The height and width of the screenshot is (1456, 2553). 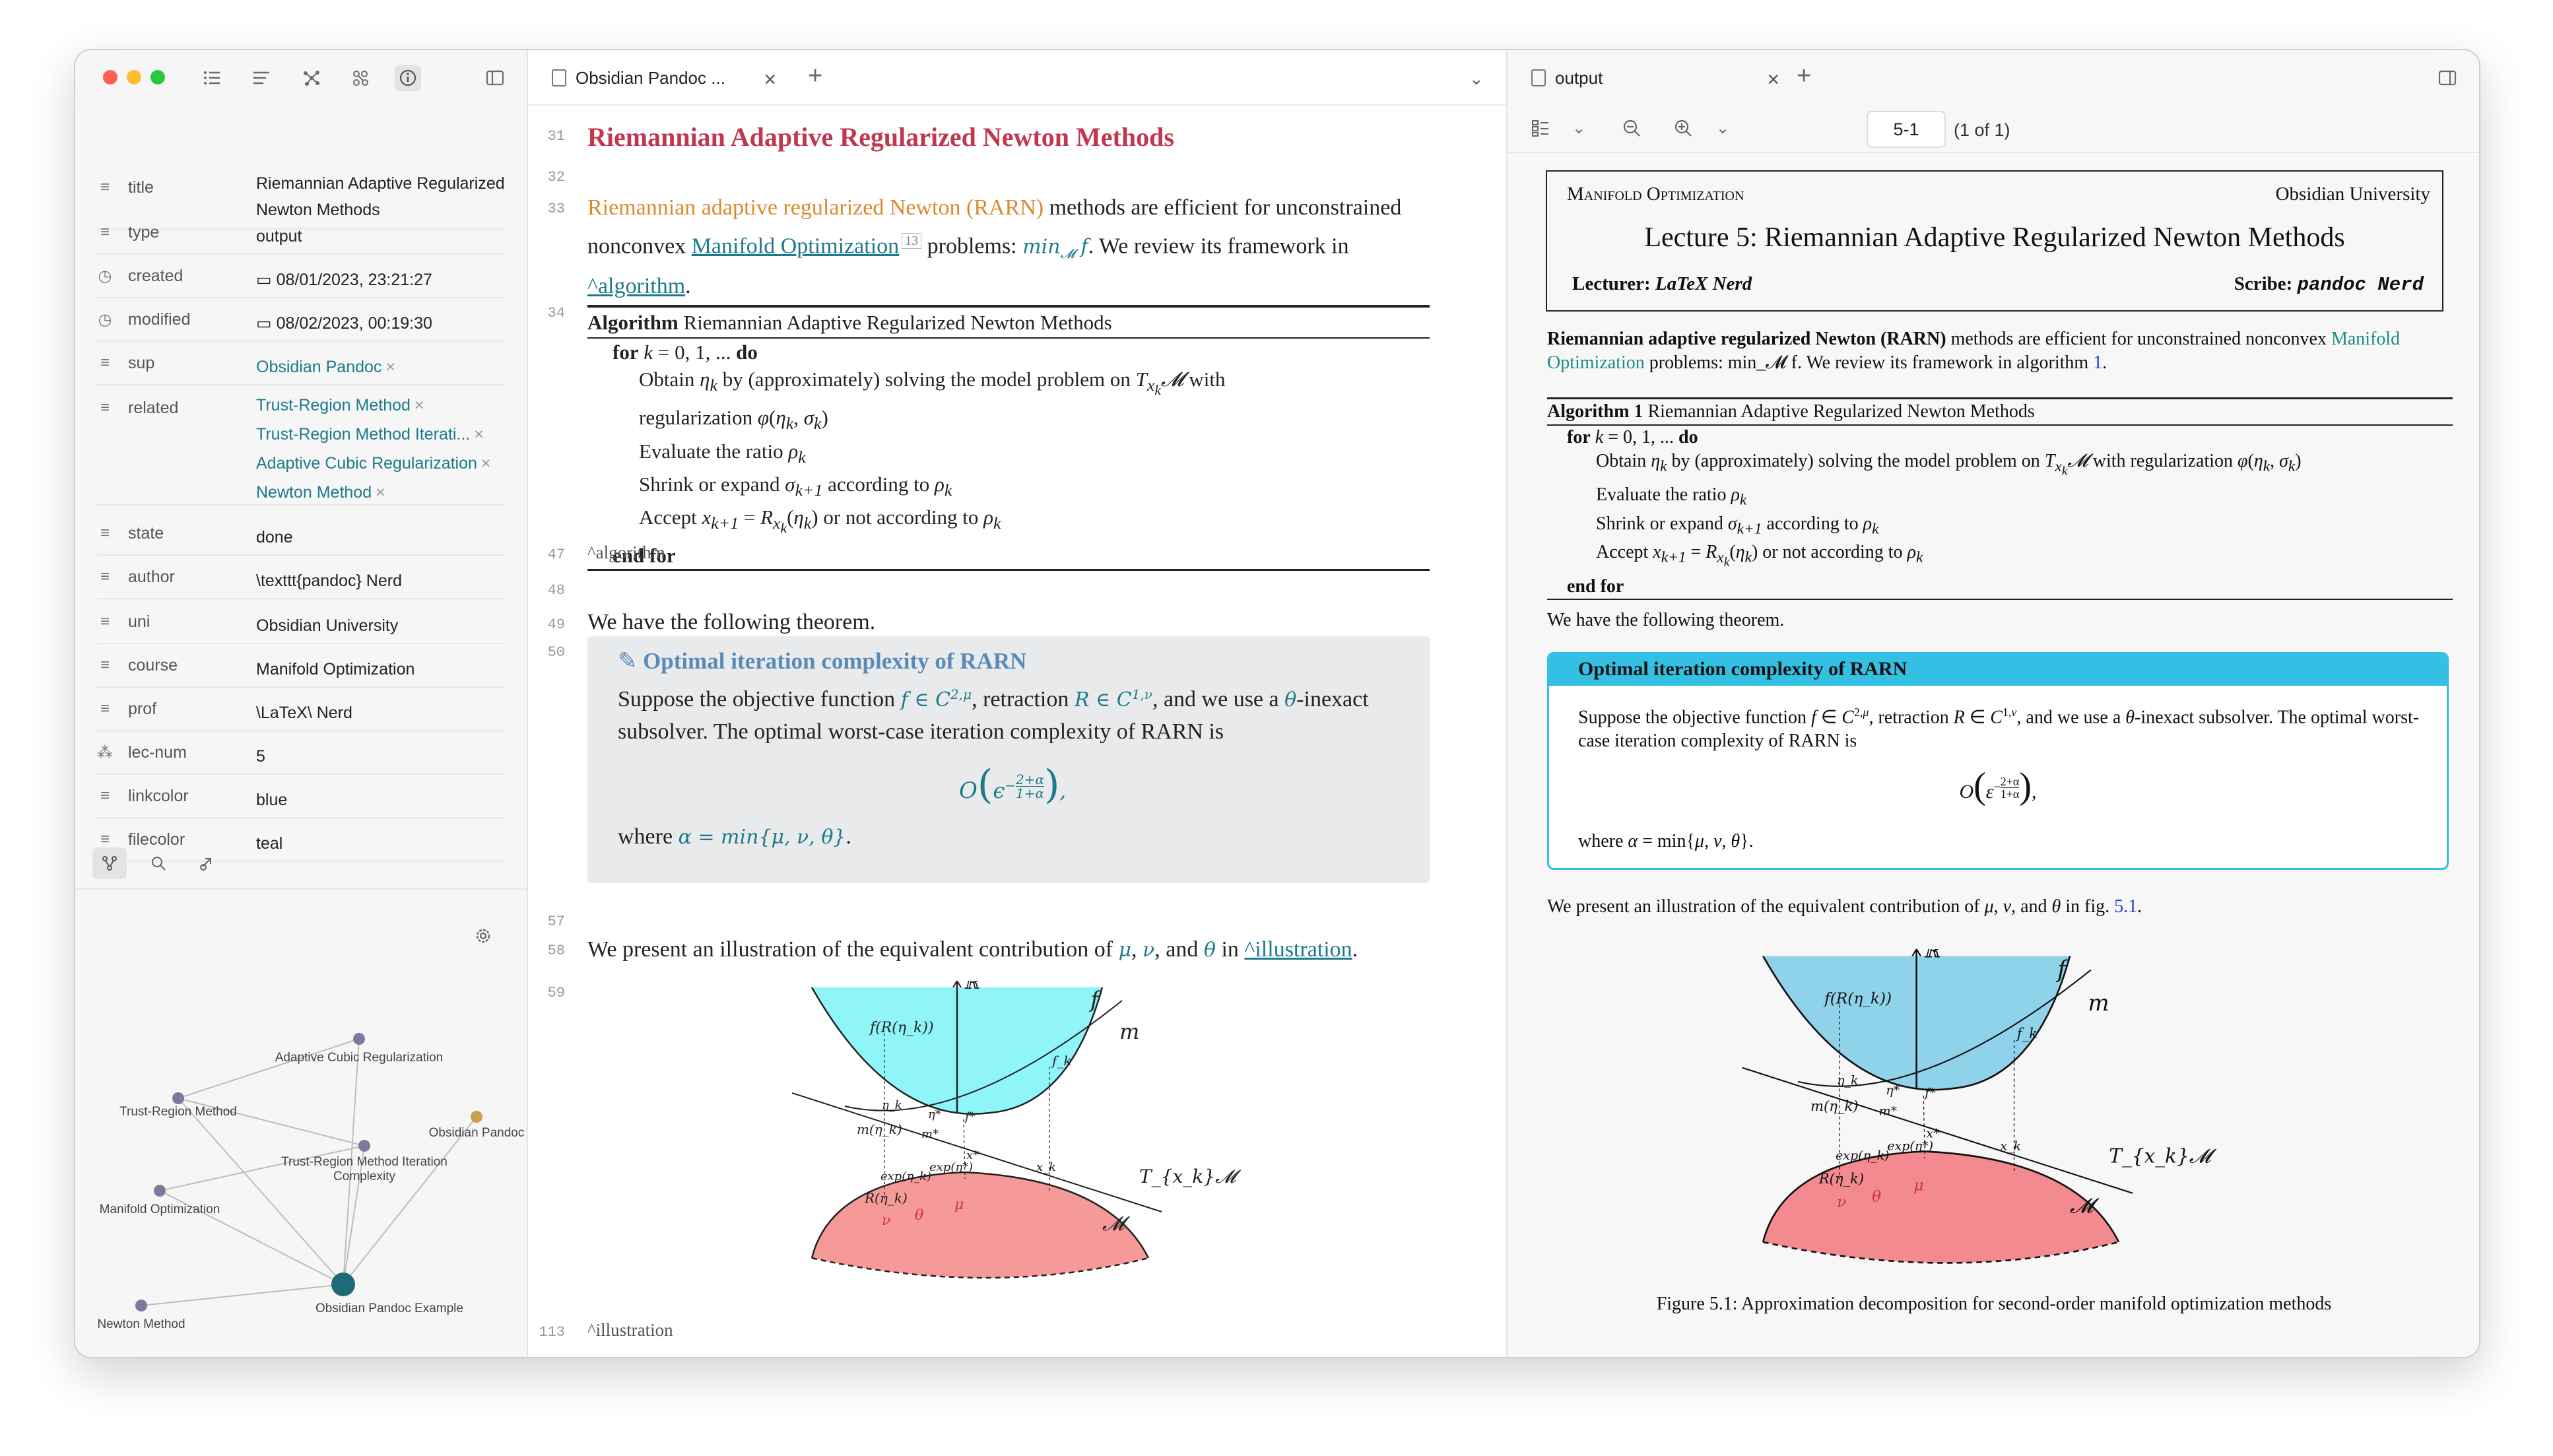 I want to click on property-row-author: ≡ author \texttt{pandoc} Nerd, so click(x=301, y=577).